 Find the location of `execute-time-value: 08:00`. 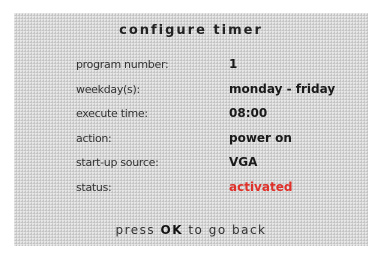

execute-time-value: 08:00 is located at coordinates (248, 113).